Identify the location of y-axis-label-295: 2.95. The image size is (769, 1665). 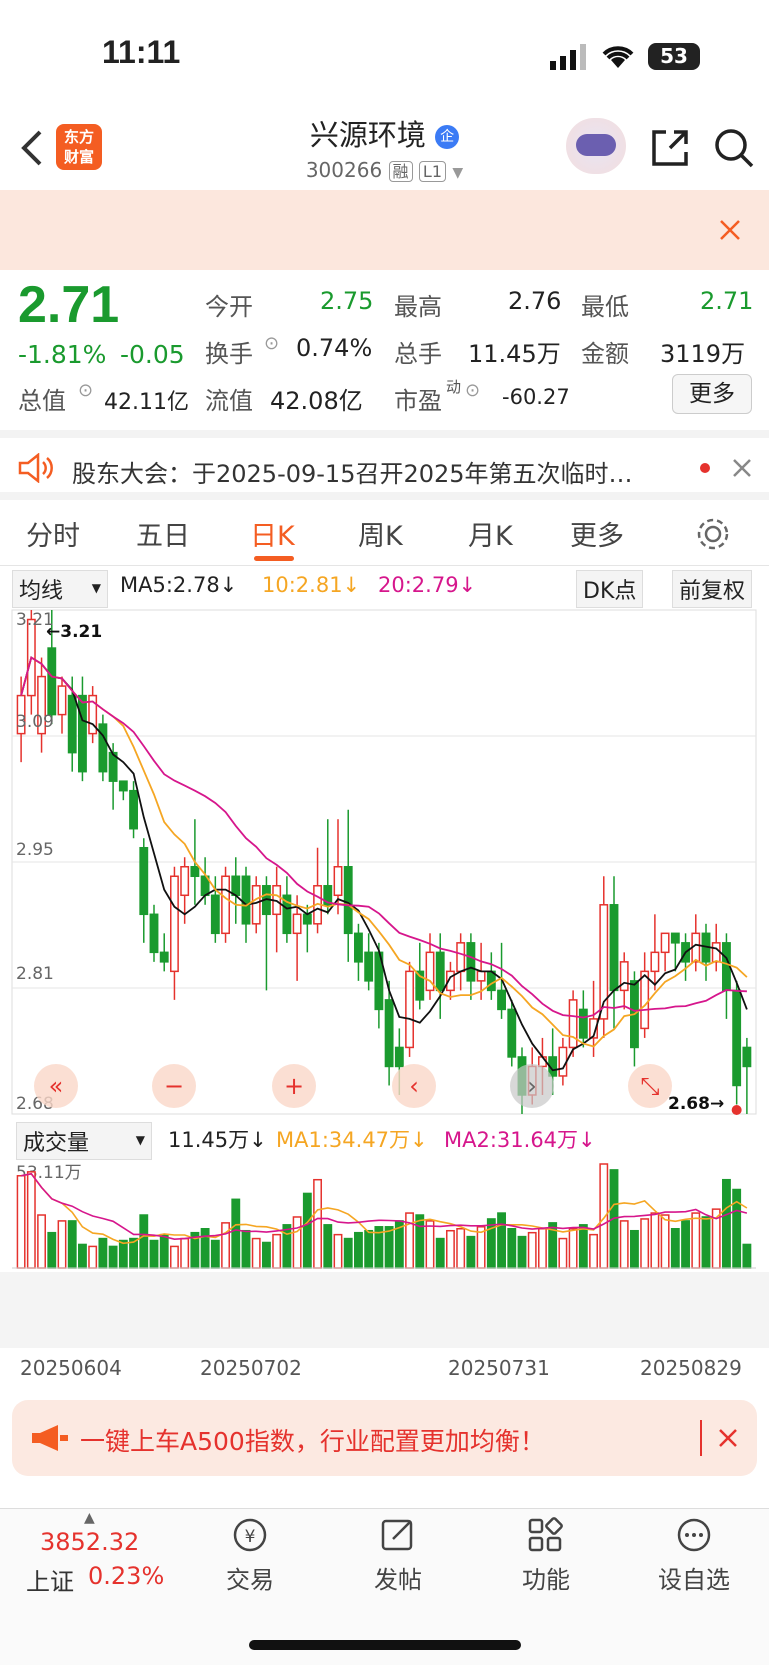
(35, 850).